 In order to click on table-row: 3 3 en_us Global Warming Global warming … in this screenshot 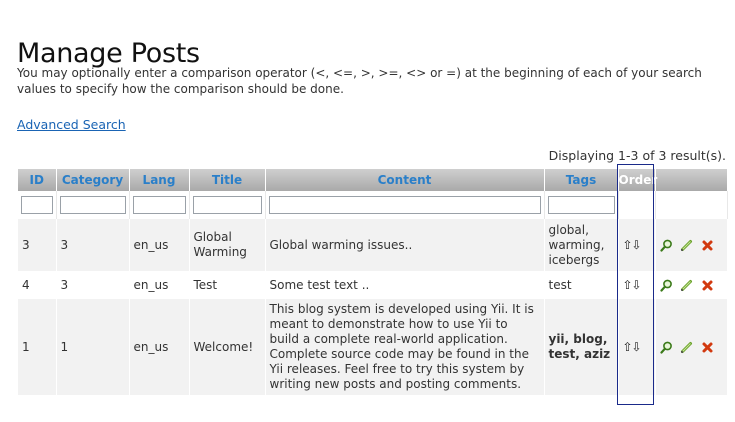, I will do `click(373, 245)`.